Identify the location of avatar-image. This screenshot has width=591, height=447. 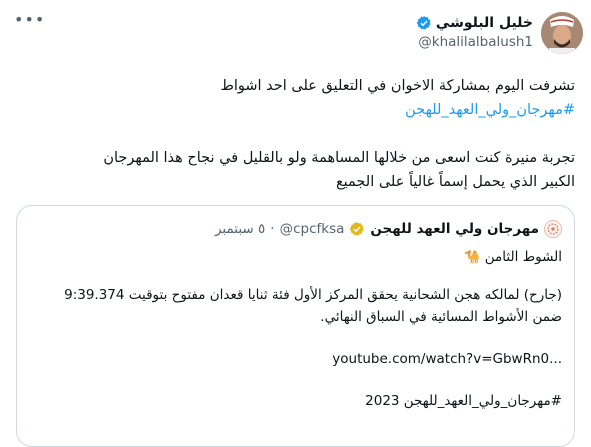
(562, 33).